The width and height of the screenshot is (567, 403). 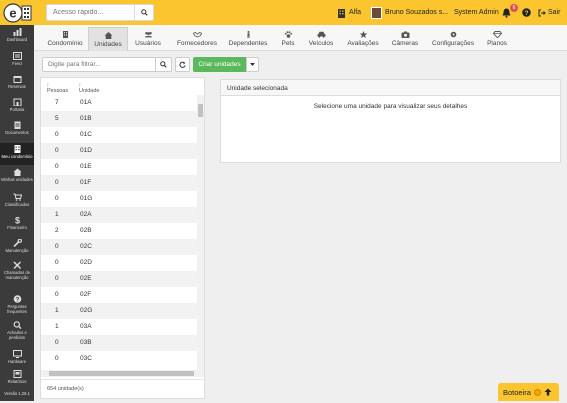 What do you see at coordinates (363, 39) in the screenshot?
I see `tab-avaliacoes: Avaliações` at bounding box center [363, 39].